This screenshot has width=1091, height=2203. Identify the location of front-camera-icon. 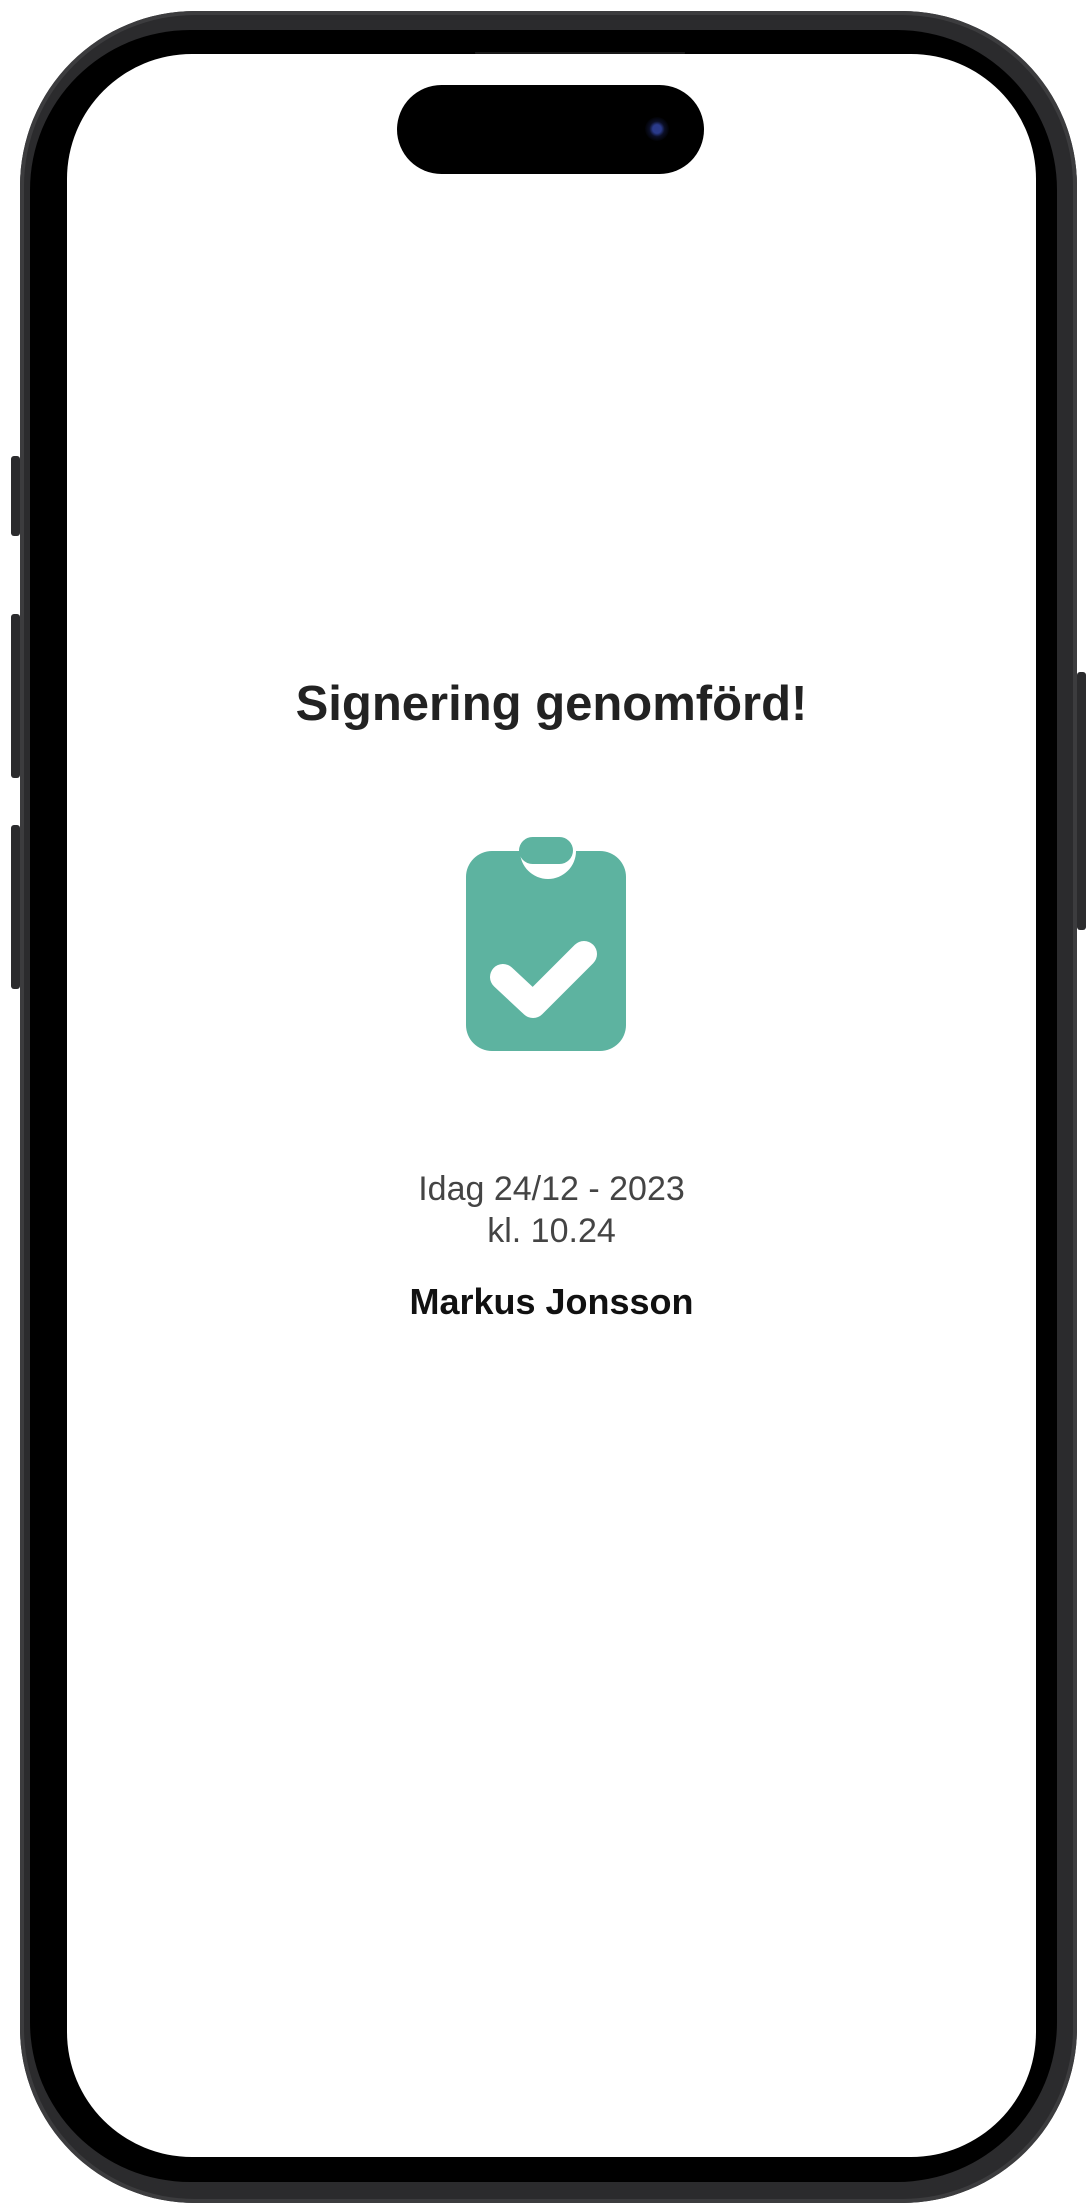
(657, 129).